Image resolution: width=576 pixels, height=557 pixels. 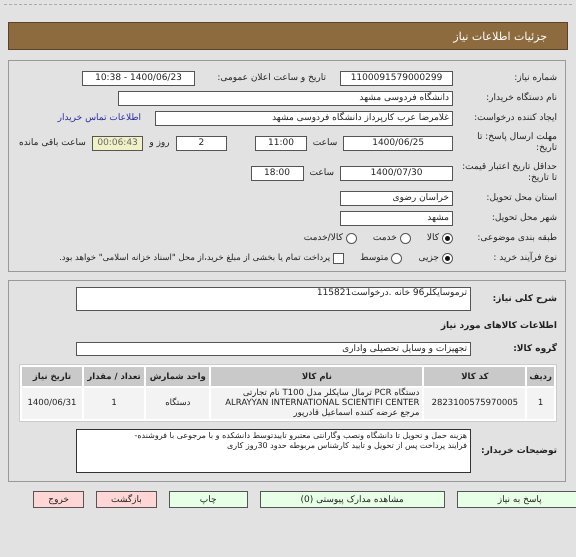 I want to click on field-label: نام دستگاه خریدار:, so click(x=521, y=98).